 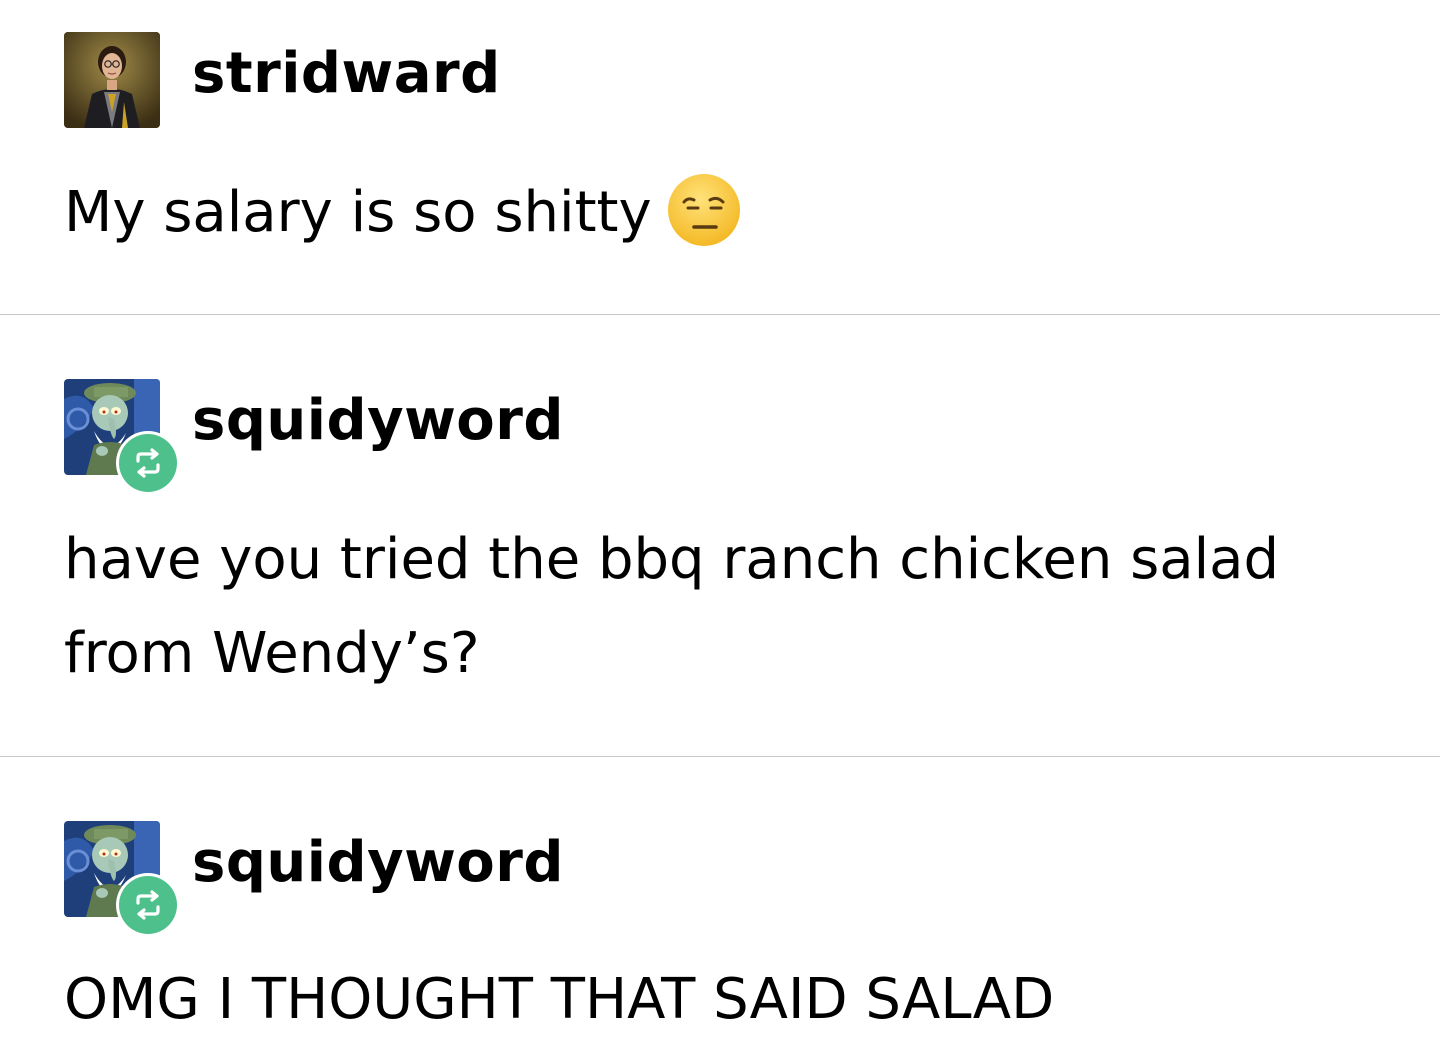 What do you see at coordinates (358, 212) in the screenshot?
I see `post-text: My salary is so shitty` at bounding box center [358, 212].